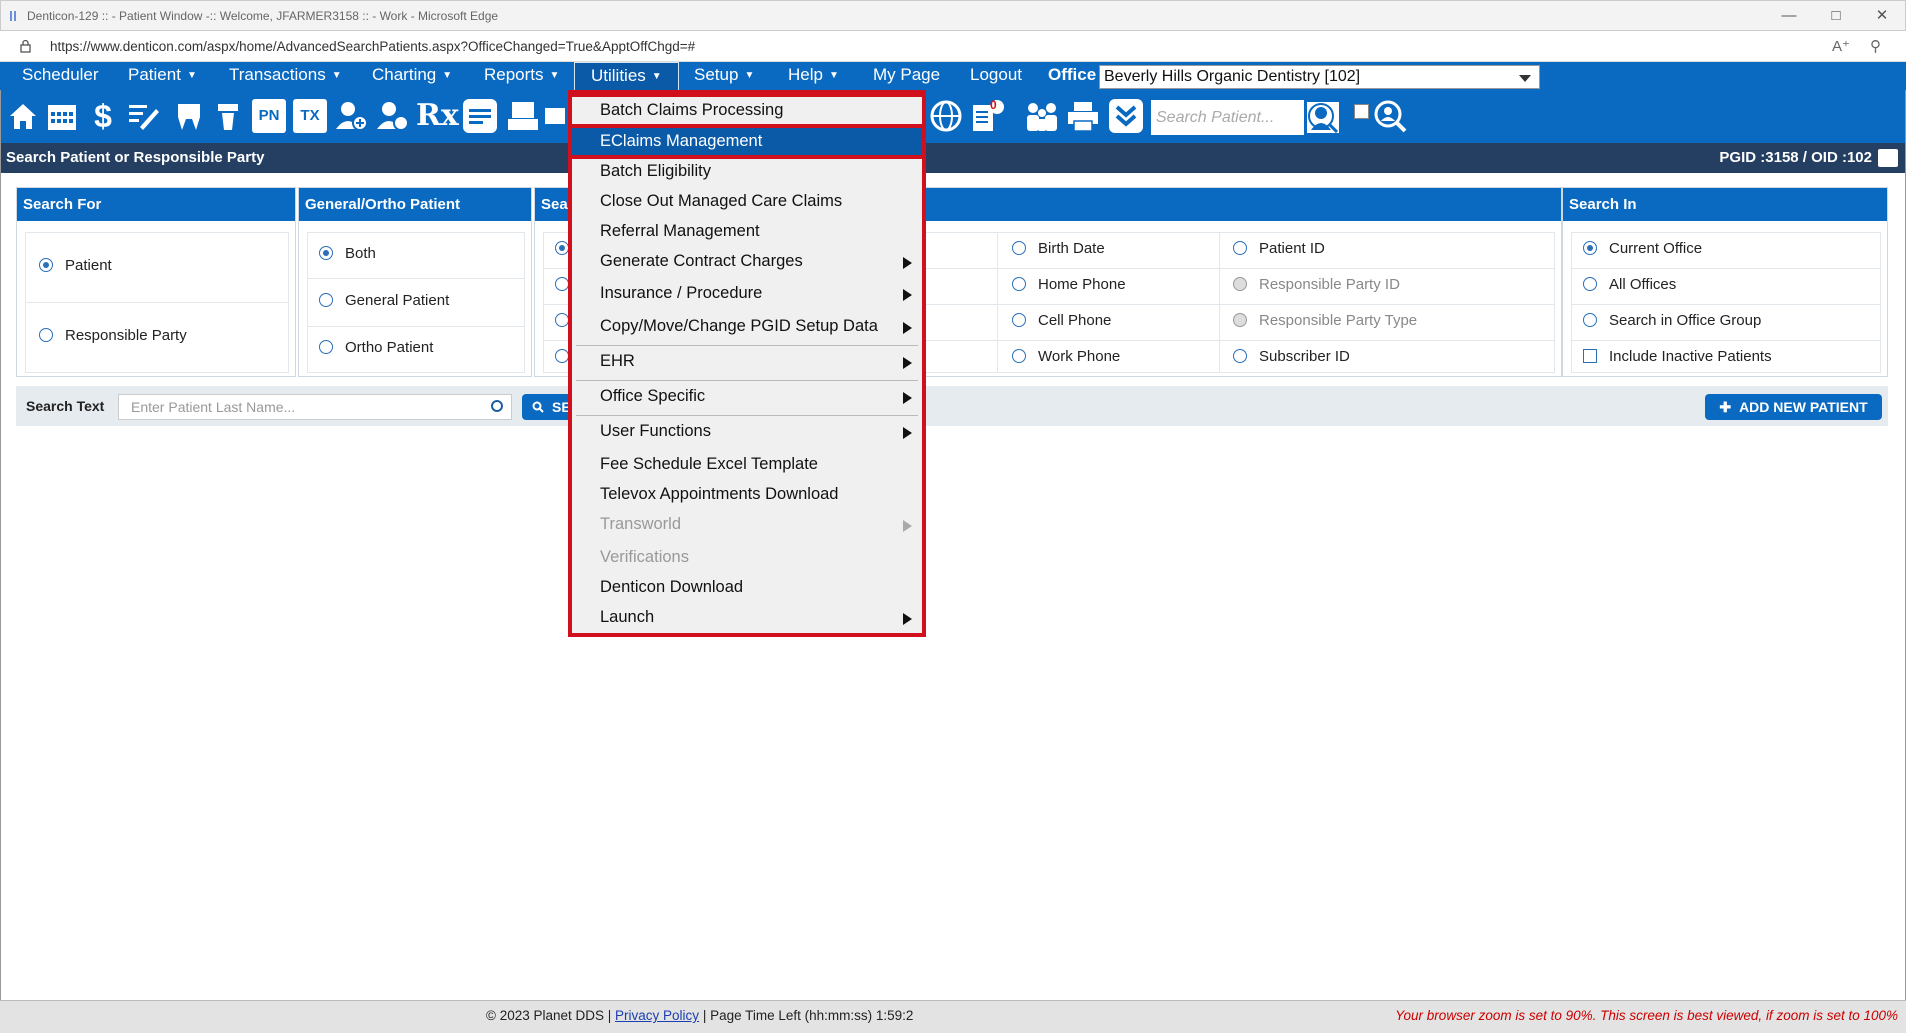 Image resolution: width=1906 pixels, height=1033 pixels. What do you see at coordinates (1677, 356) in the screenshot?
I see `checkbox-include-inactive: Include Inactive Patients` at bounding box center [1677, 356].